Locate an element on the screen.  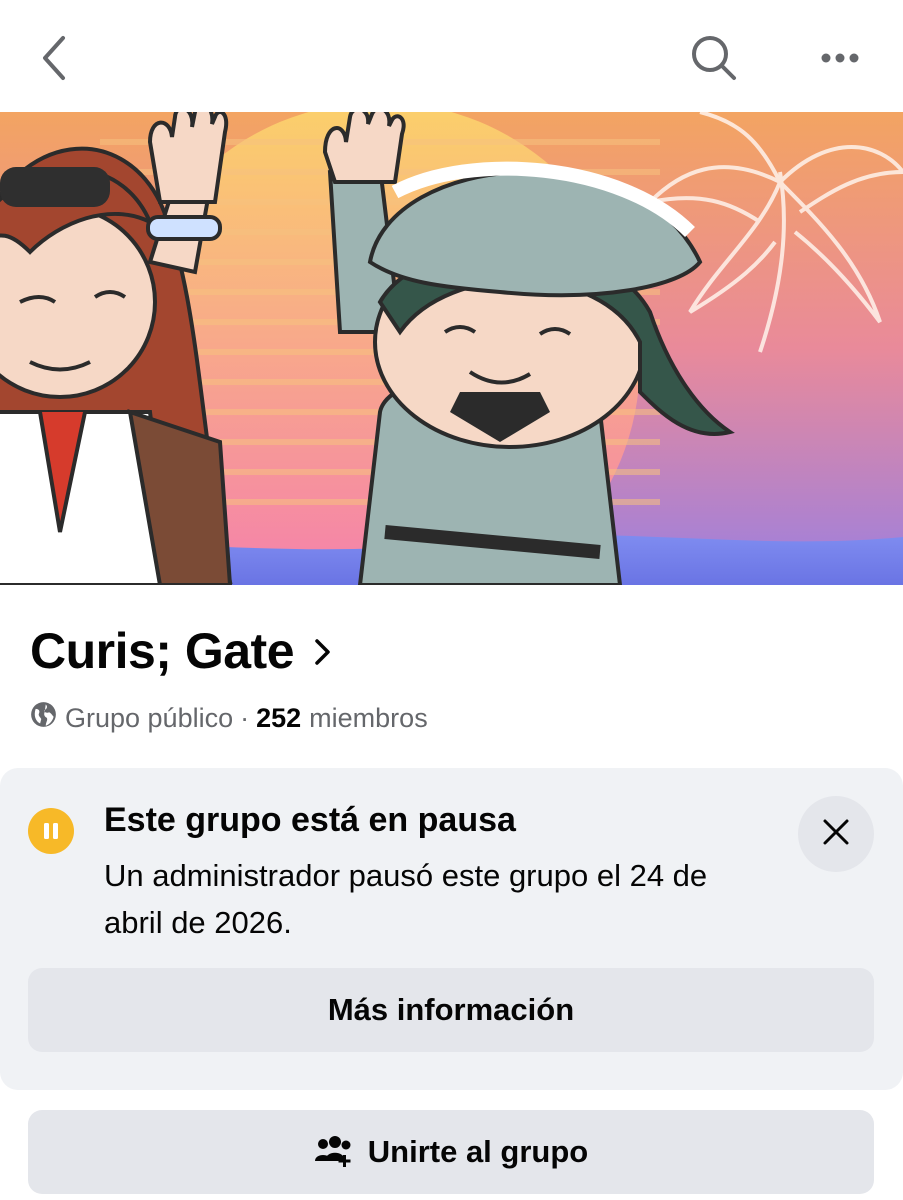
member-count: 252 is located at coordinates (278, 718).